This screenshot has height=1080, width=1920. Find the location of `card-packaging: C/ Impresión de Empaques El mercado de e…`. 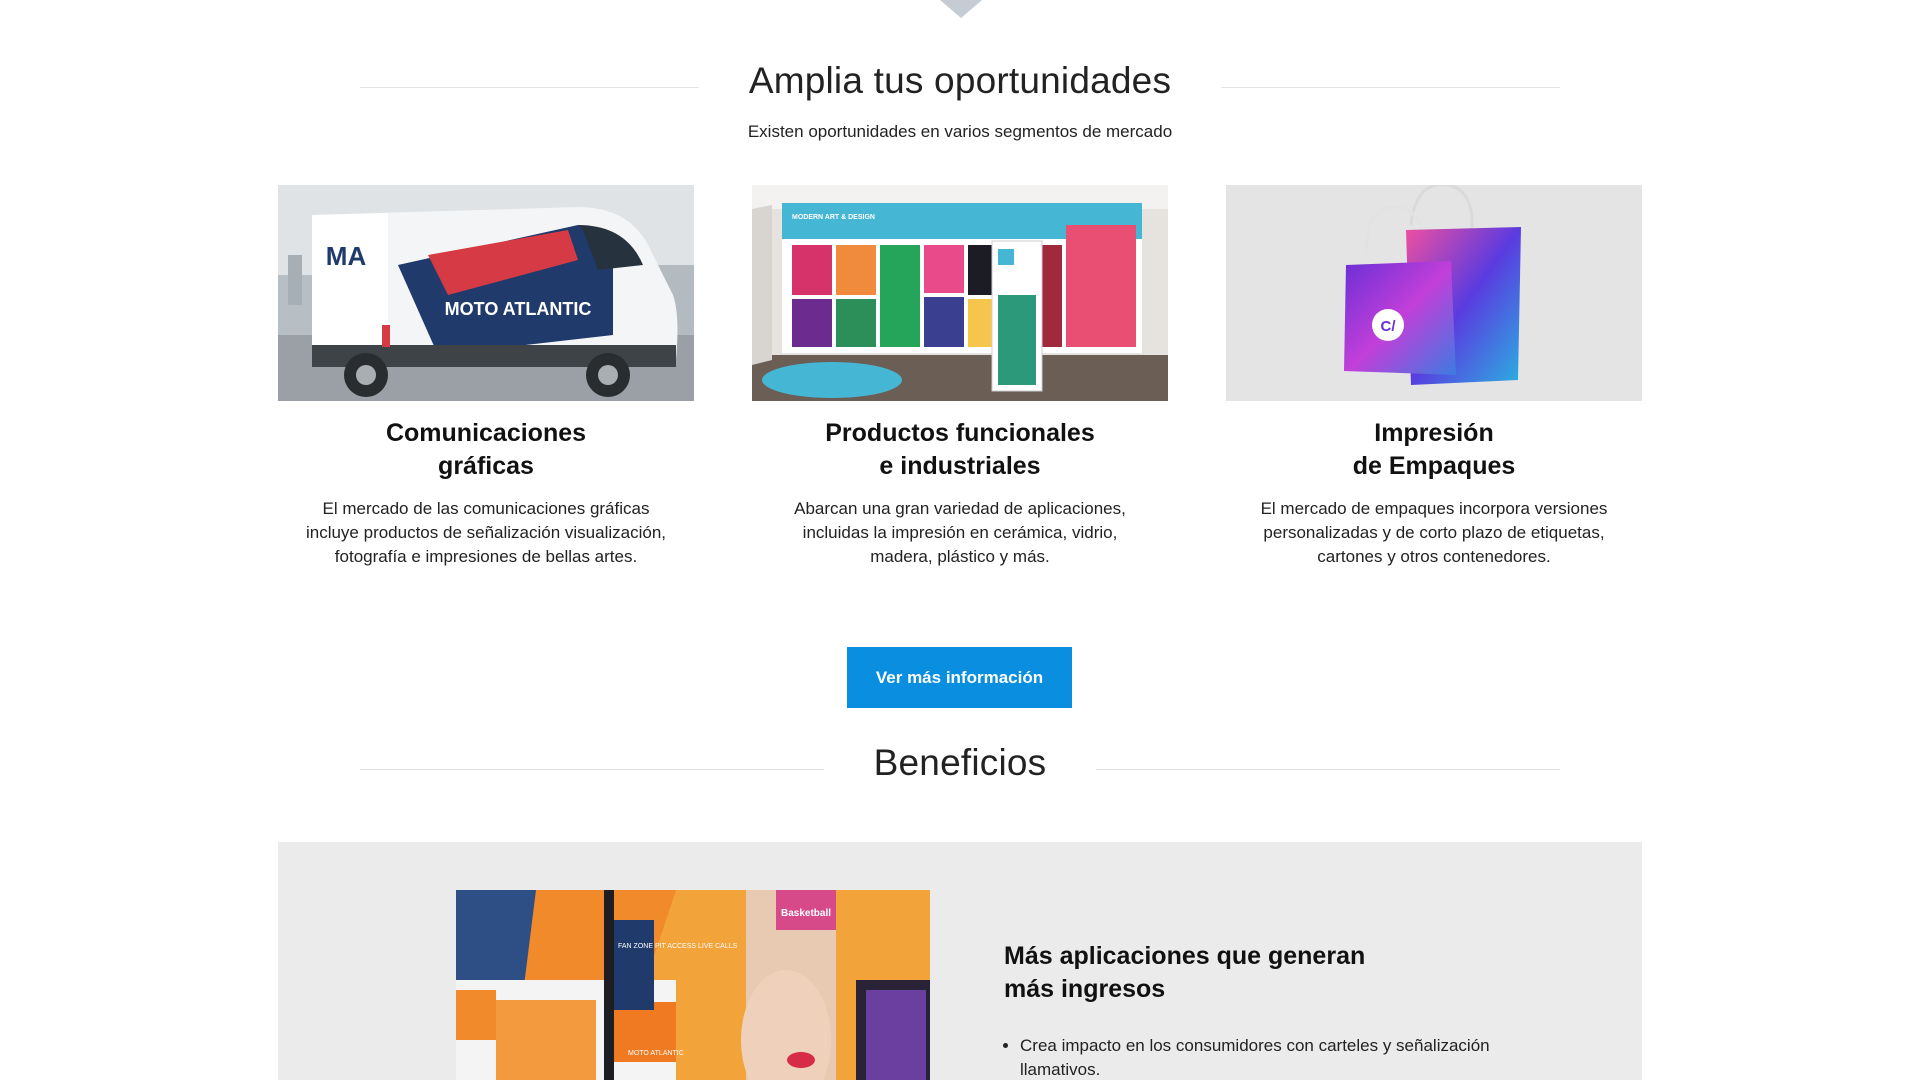

card-packaging: C/ Impresión de Empaques El mercado de e… is located at coordinates (1434, 377).